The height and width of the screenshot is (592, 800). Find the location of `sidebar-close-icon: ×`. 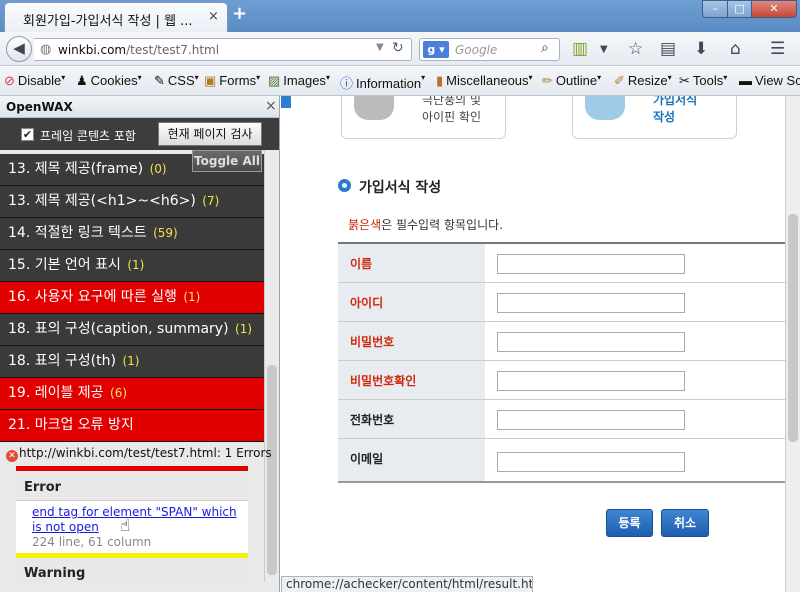

sidebar-close-icon: × is located at coordinates (271, 106).